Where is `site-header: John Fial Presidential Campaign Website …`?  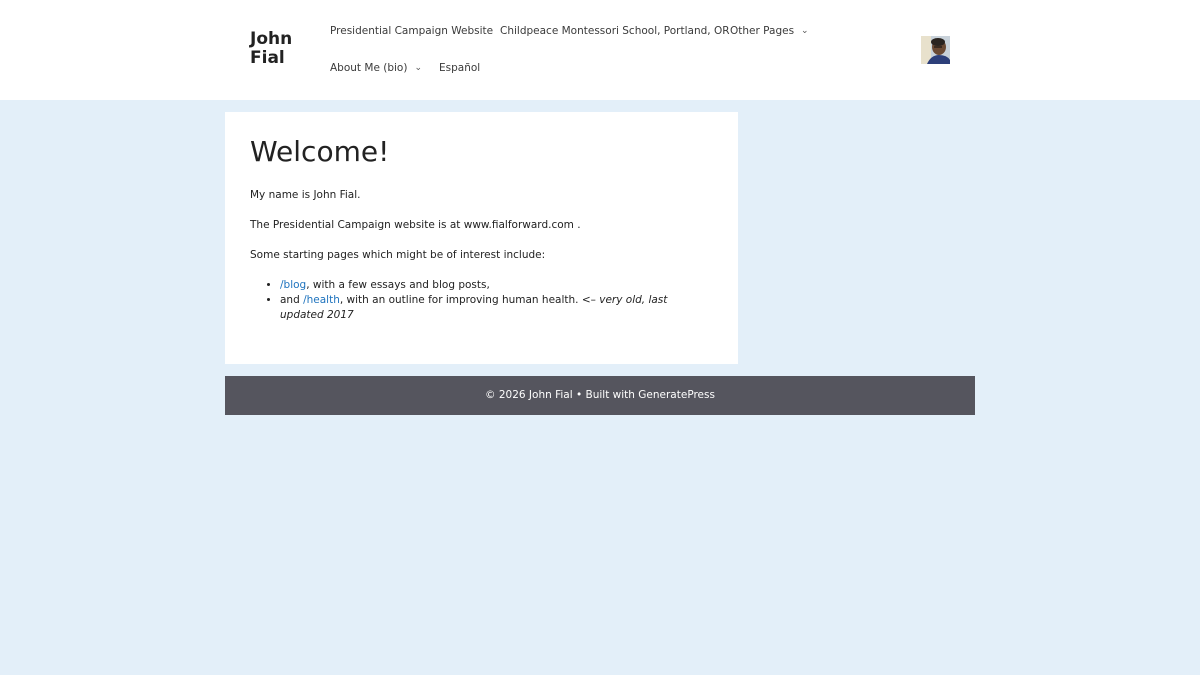 site-header: John Fial Presidential Campaign Website … is located at coordinates (600, 50).